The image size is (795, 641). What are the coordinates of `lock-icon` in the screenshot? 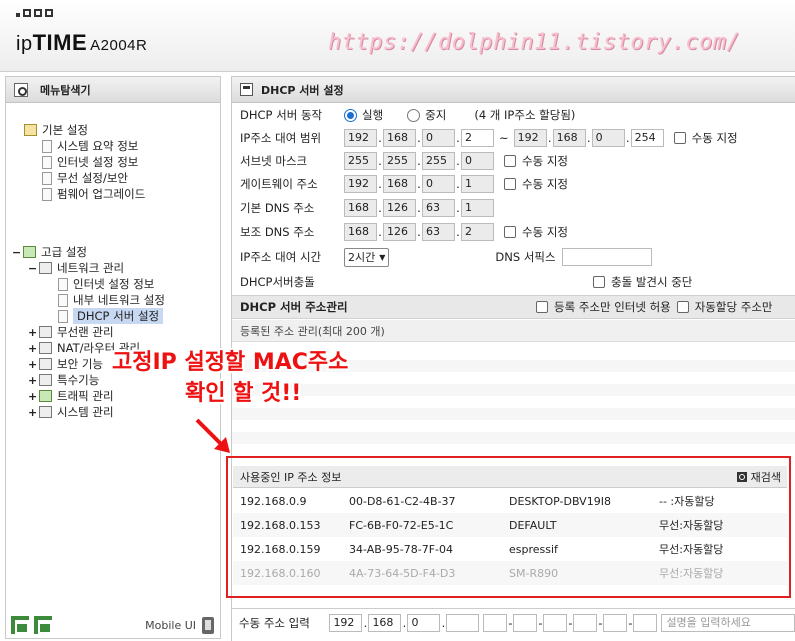 It's located at (45, 364).